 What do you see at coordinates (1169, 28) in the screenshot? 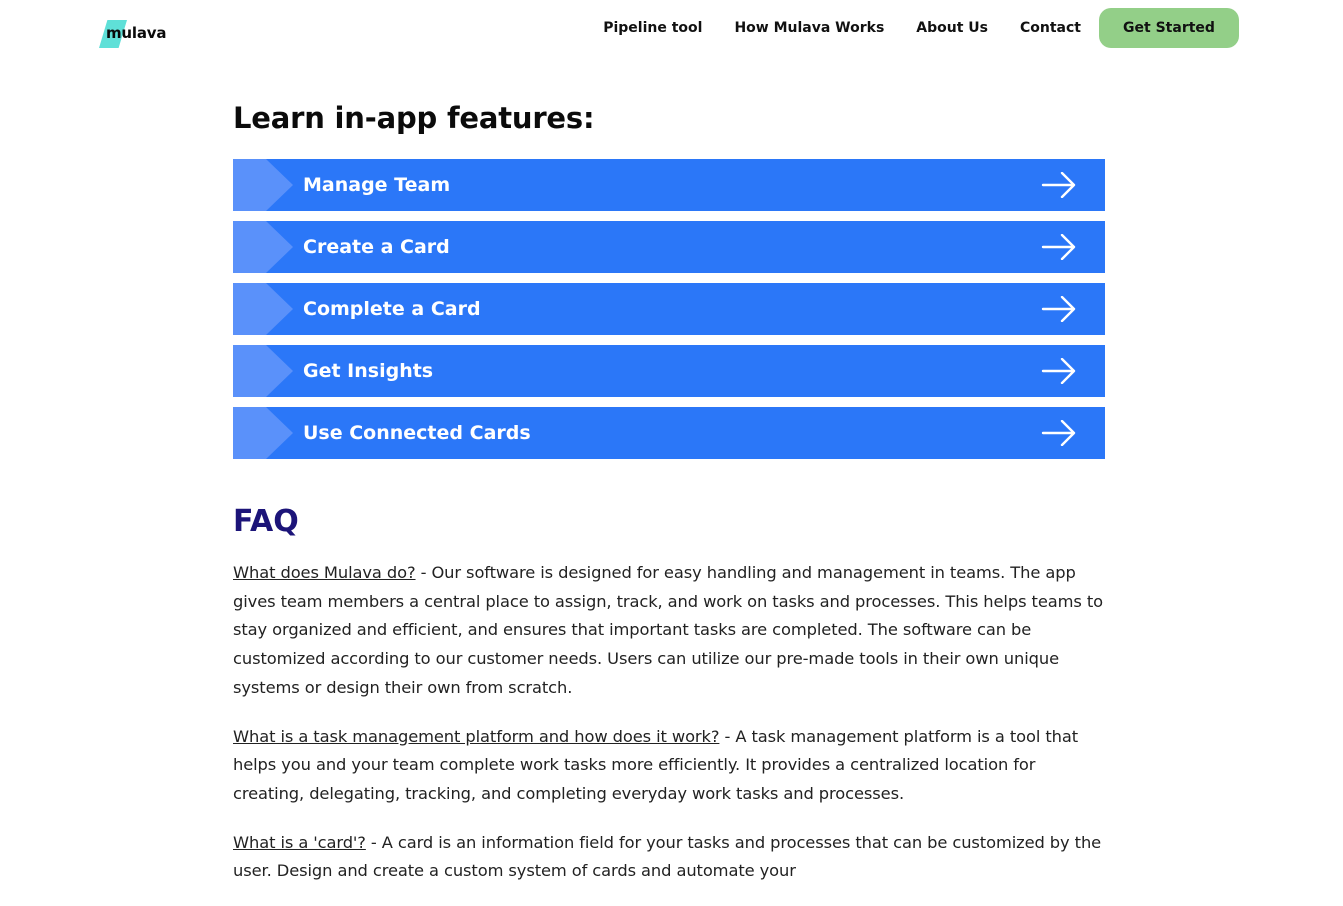
I see `get-started-button: Get Started` at bounding box center [1169, 28].